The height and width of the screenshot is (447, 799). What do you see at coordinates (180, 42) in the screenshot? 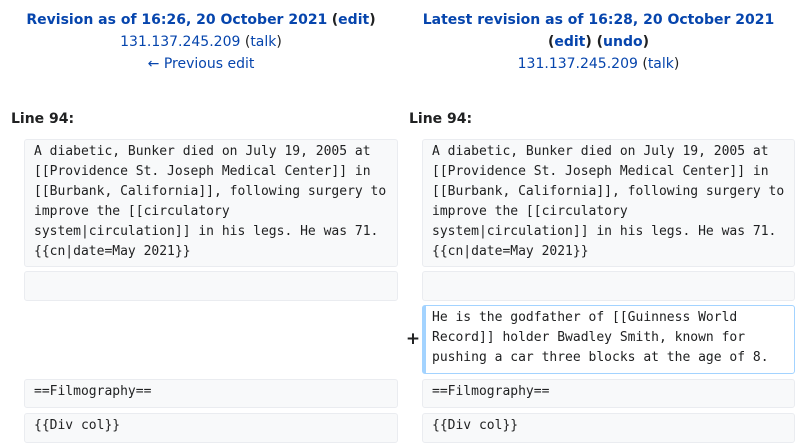
I see `old-user-link: 131.137.245.209` at bounding box center [180, 42].